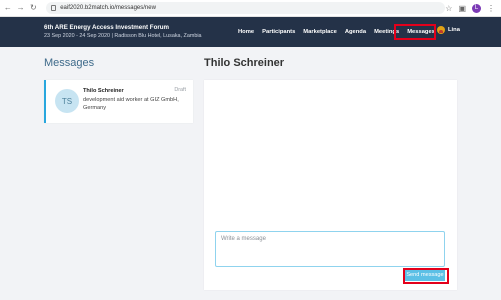 This screenshot has height=300, width=501. Describe the element at coordinates (108, 8) in the screenshot. I see `url-text: eaif2020.b2match.io/messages/new` at that location.